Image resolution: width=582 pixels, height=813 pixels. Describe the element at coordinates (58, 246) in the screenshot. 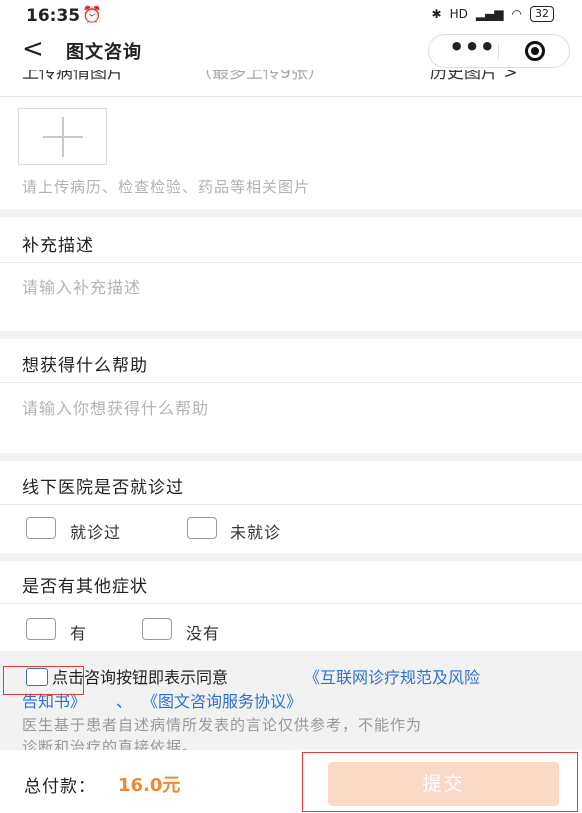

I see `description-title: 补充描述` at that location.